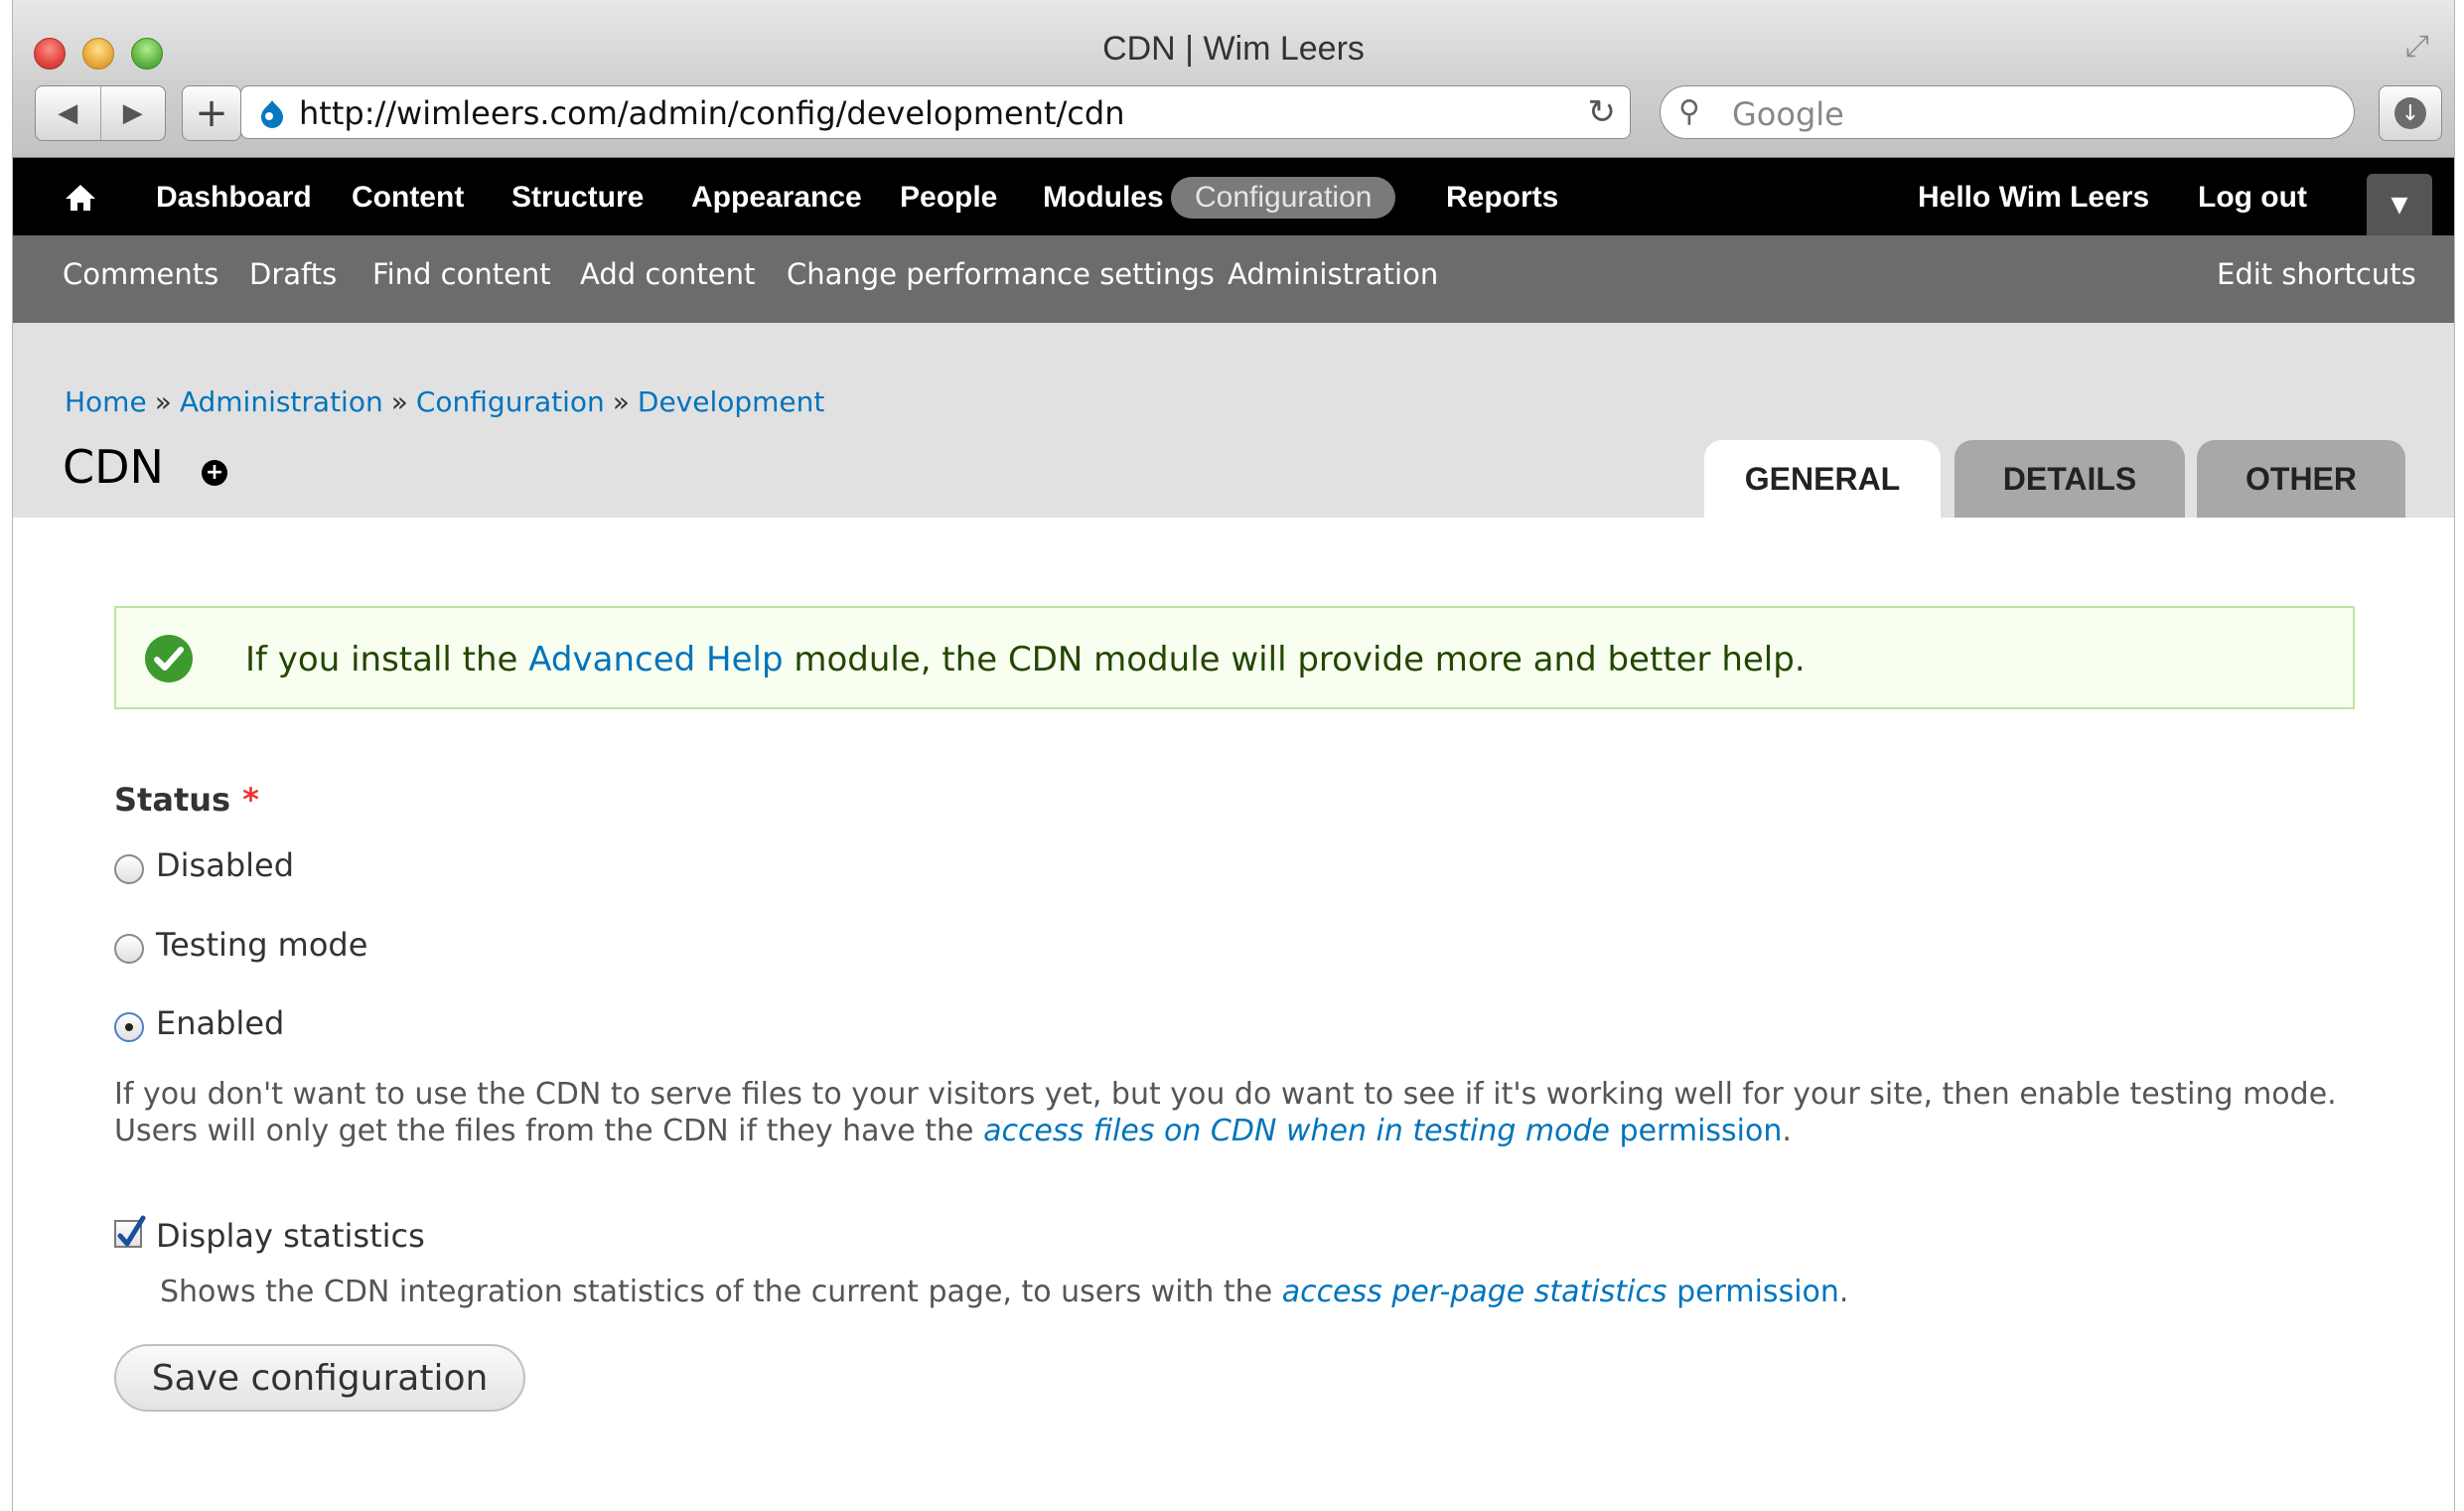 The image size is (2464, 1511). Describe the element at coordinates (290, 1236) in the screenshot. I see `display-statistics-label: Display statistics` at that location.